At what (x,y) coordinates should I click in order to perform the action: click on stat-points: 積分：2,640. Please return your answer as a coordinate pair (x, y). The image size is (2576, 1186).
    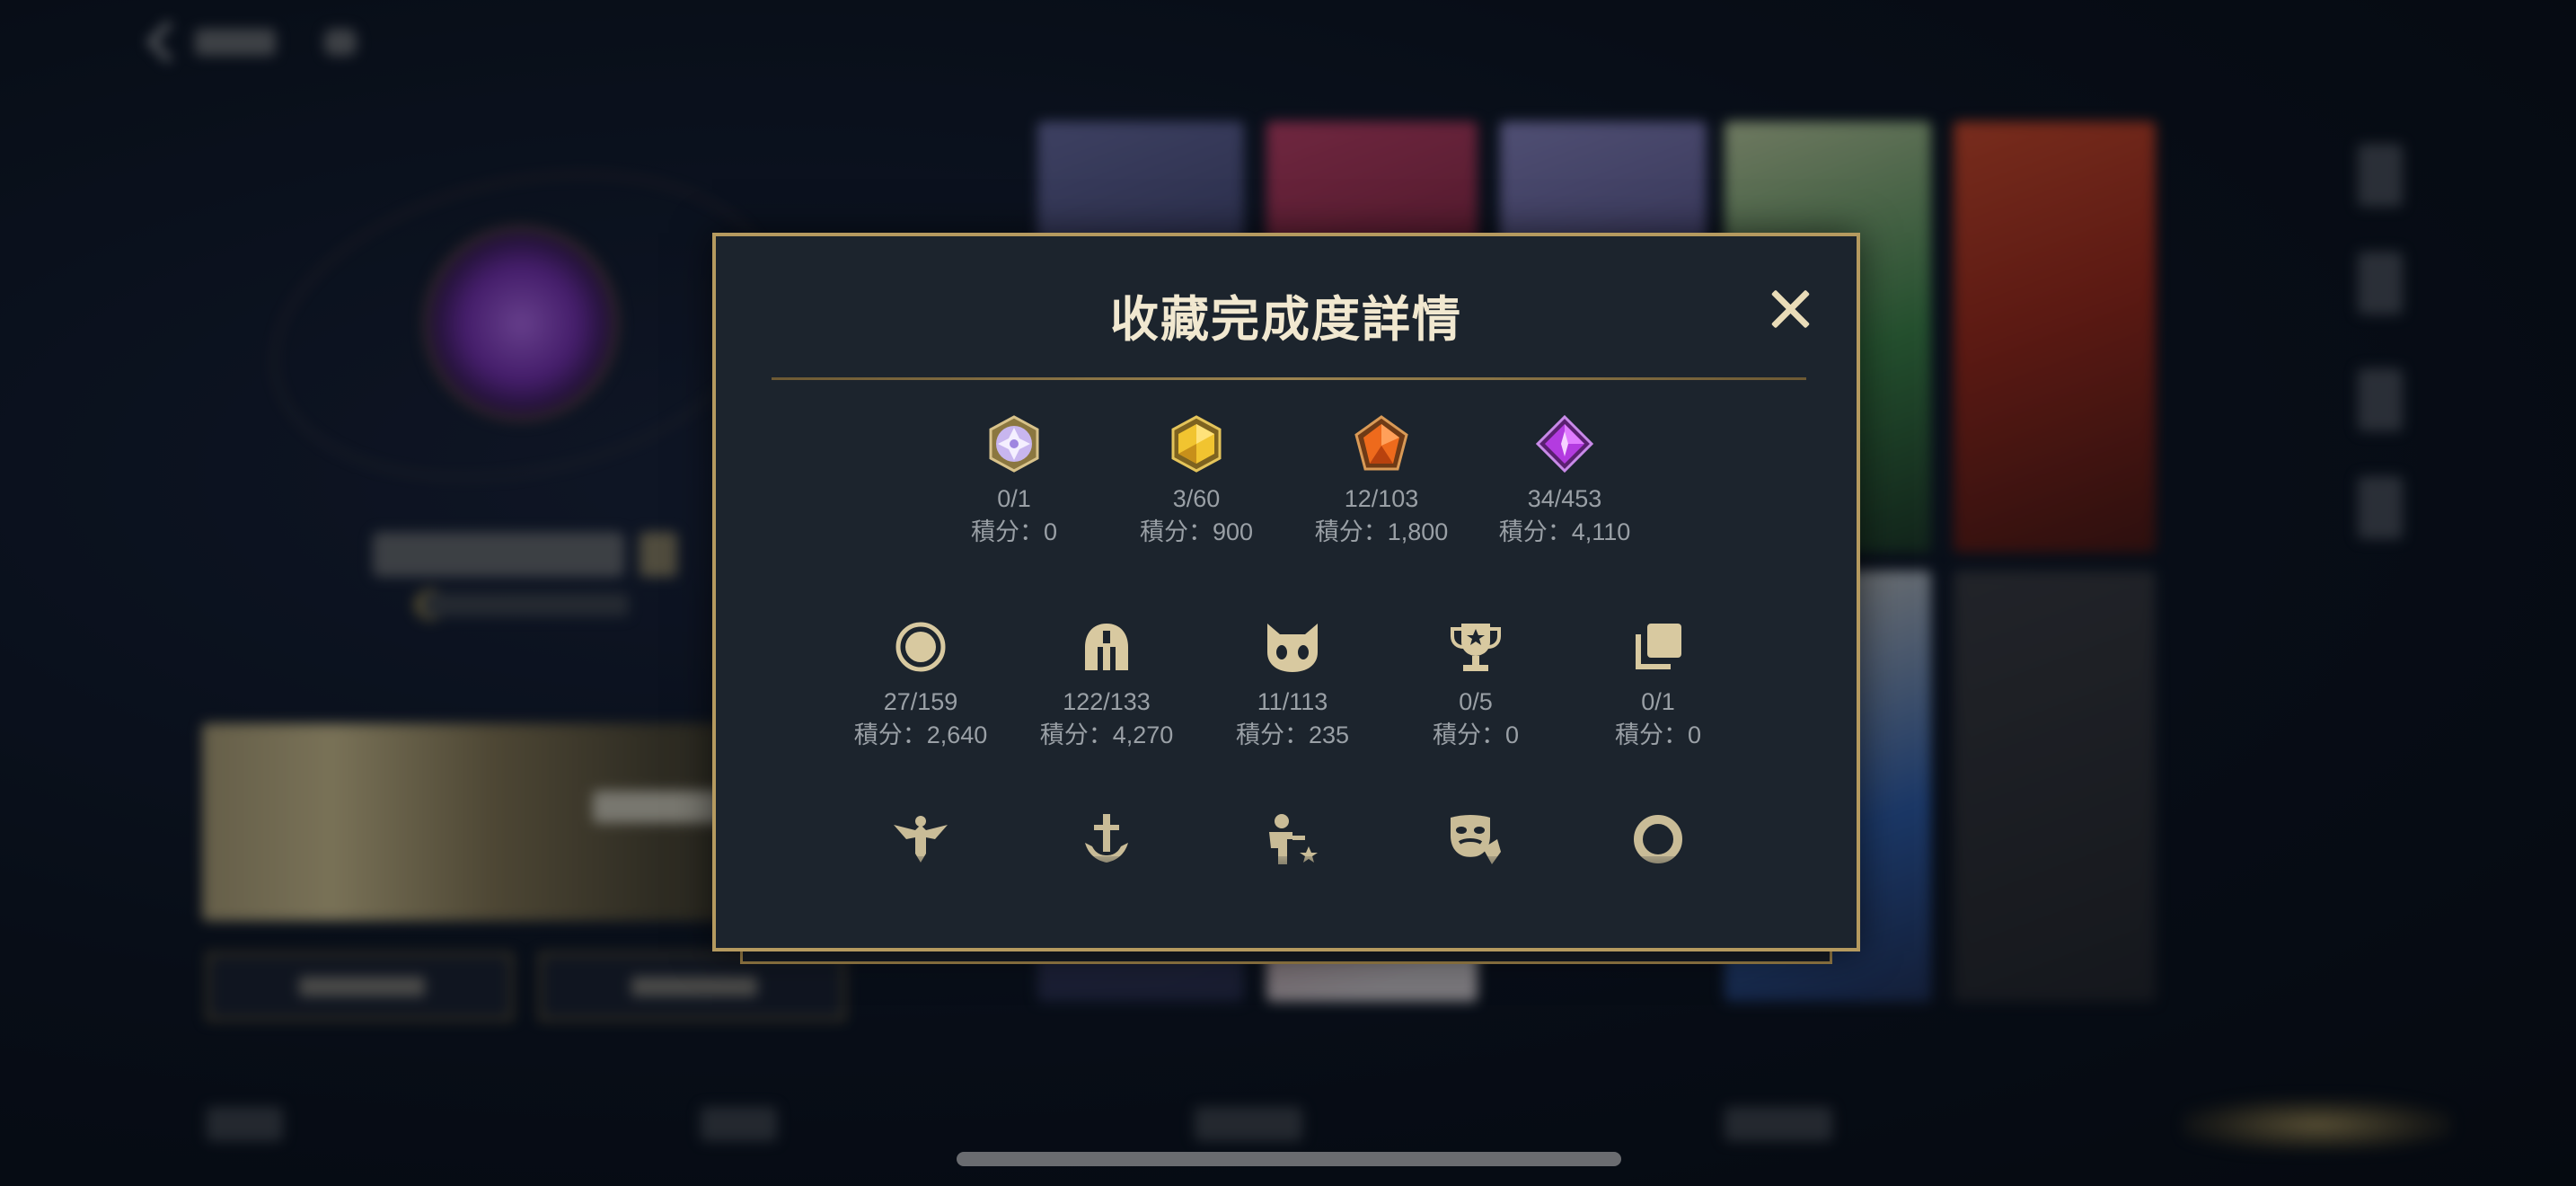
    Looking at the image, I should click on (920, 734).